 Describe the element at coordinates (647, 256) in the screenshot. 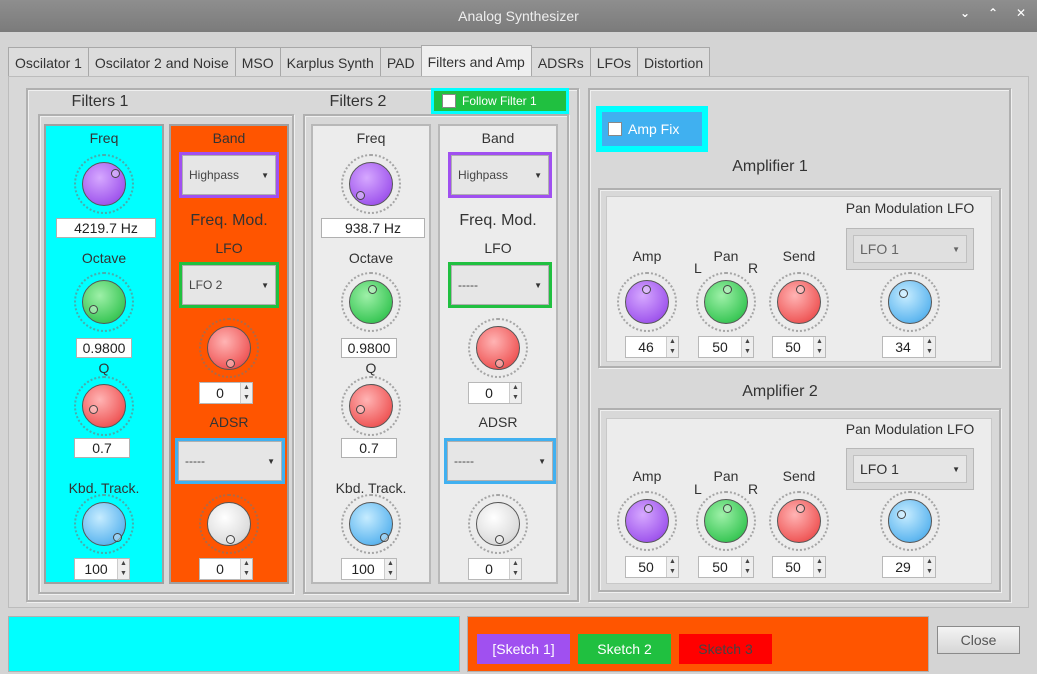

I see `amp-label: Amp` at that location.